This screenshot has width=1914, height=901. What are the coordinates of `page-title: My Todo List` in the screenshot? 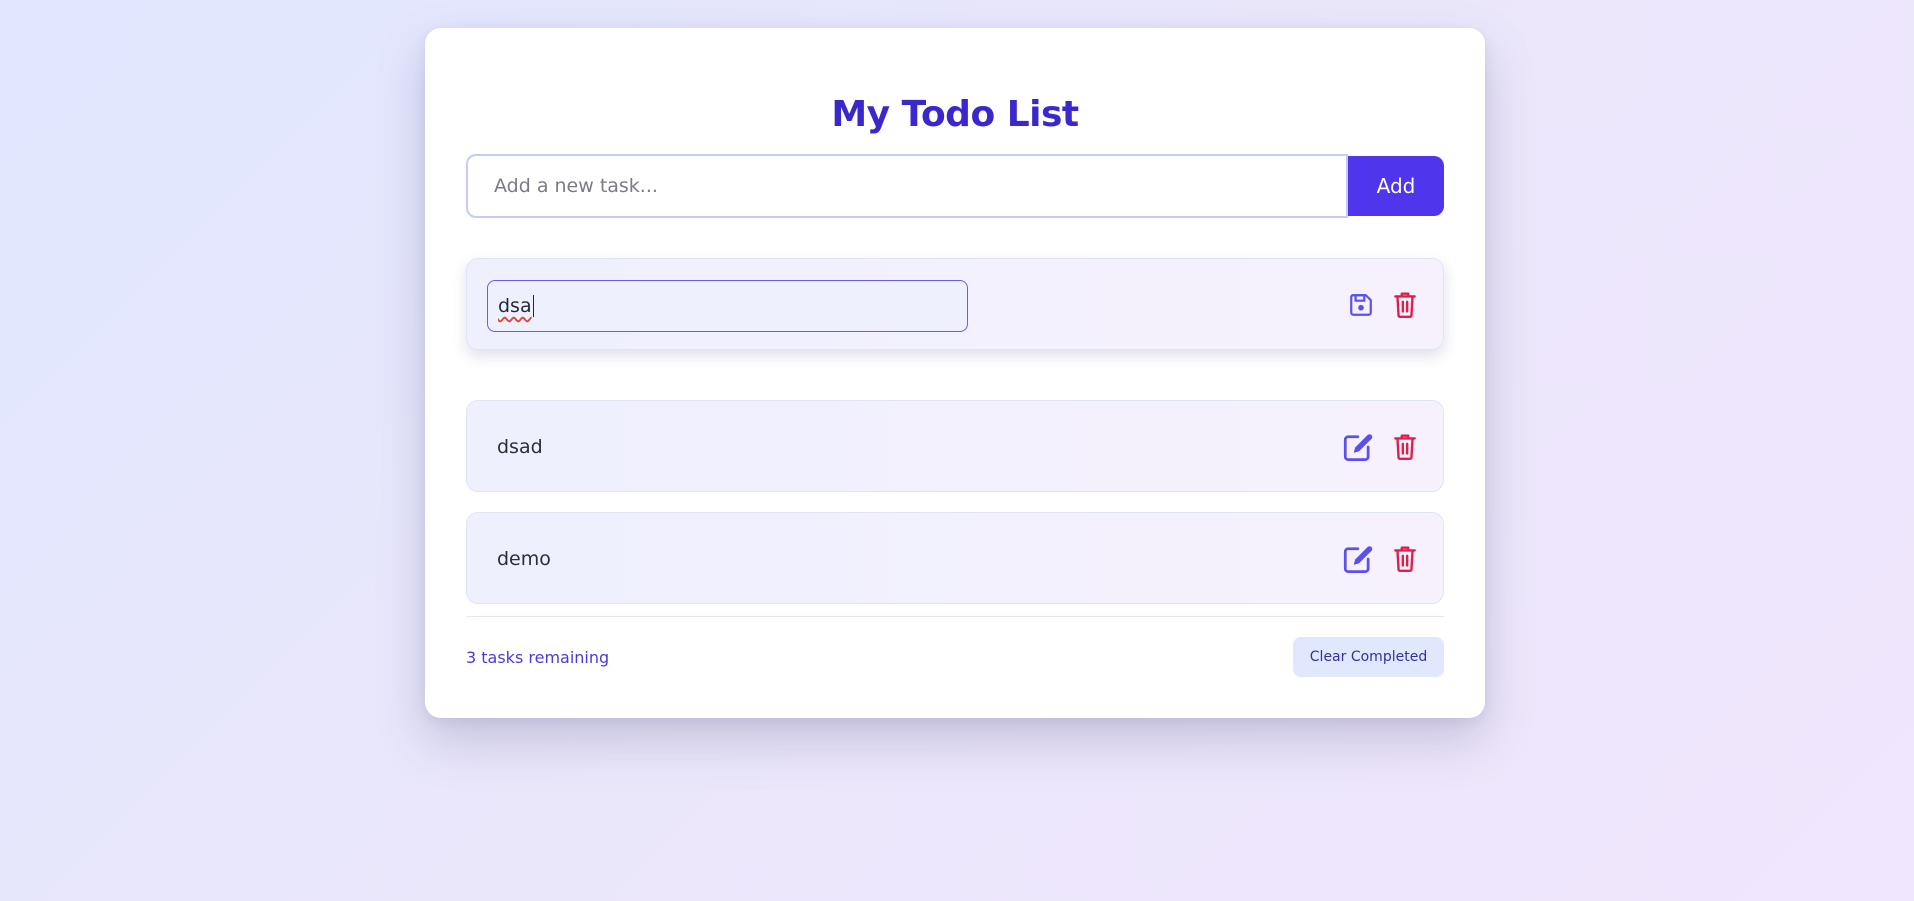 It's located at (955, 114).